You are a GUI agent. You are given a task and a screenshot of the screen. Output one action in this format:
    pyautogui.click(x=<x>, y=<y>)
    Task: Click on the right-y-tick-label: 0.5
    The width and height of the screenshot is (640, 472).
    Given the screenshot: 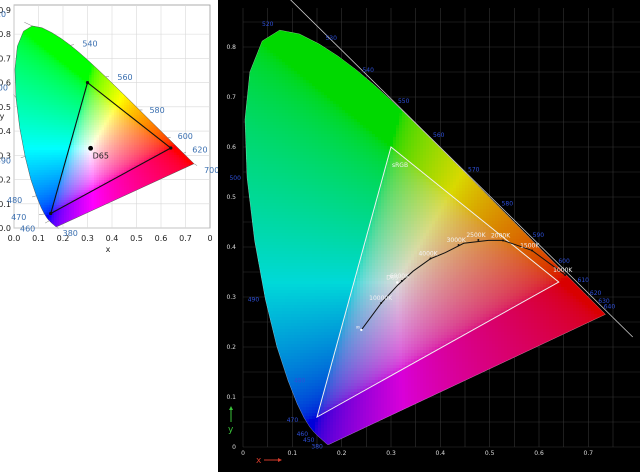 What is the action you would take?
    pyautogui.click(x=231, y=197)
    